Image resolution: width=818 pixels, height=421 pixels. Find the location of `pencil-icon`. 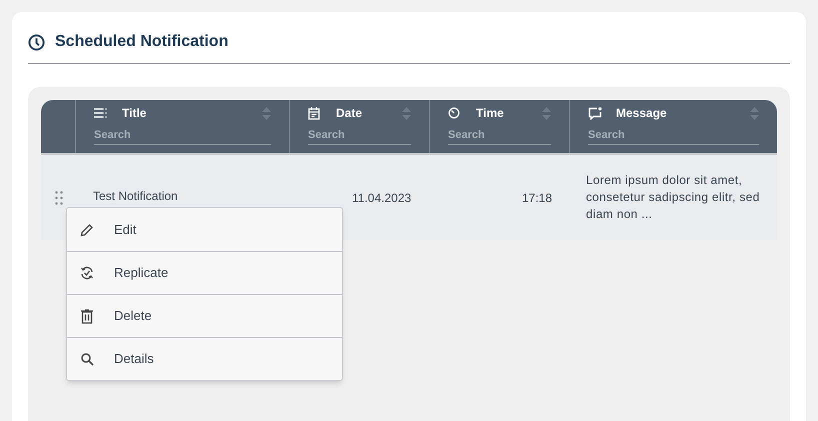

pencil-icon is located at coordinates (87, 229).